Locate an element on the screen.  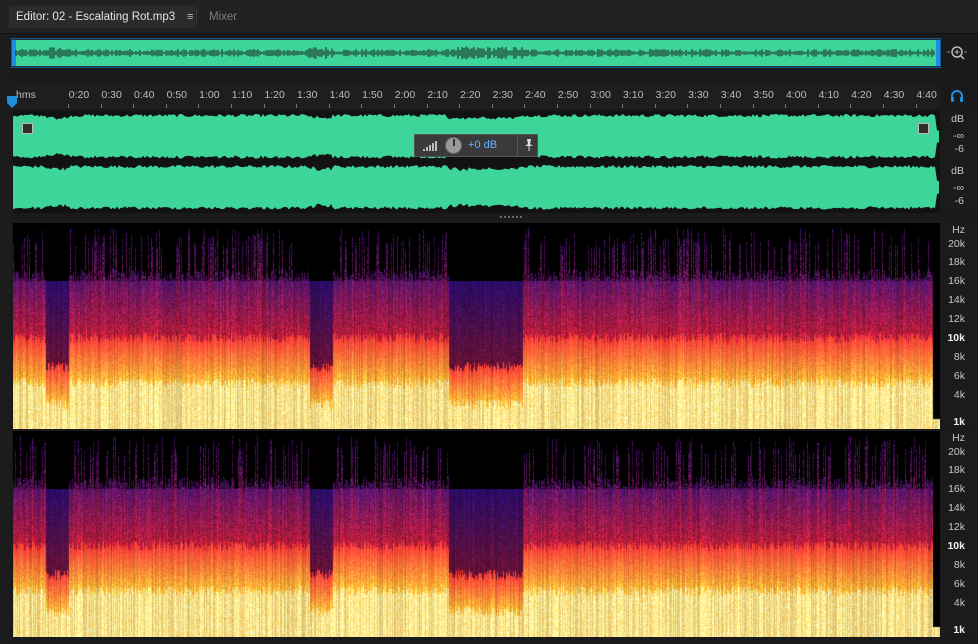
ch2-hz-label: 12k is located at coordinates (956, 527).